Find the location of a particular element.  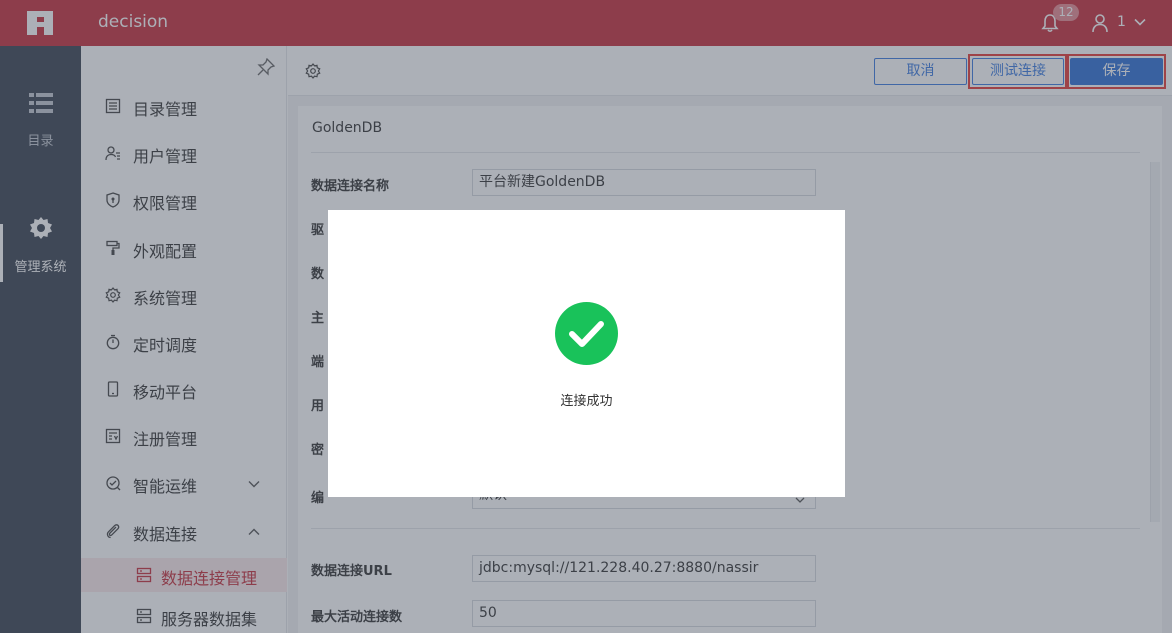

check-circle-icon is located at coordinates (586, 333).